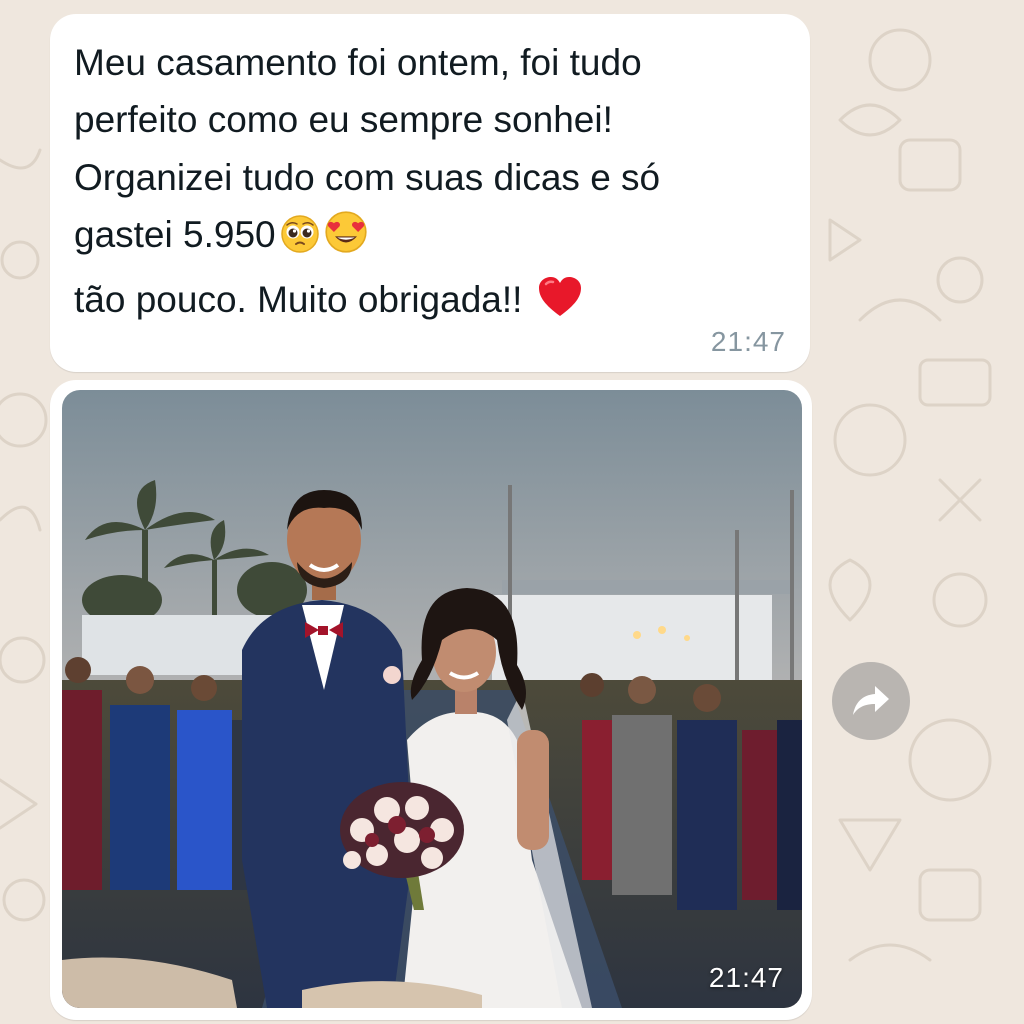 This screenshot has width=1024, height=1024. What do you see at coordinates (748, 341) in the screenshot?
I see `message-timestamp: 21:47` at bounding box center [748, 341].